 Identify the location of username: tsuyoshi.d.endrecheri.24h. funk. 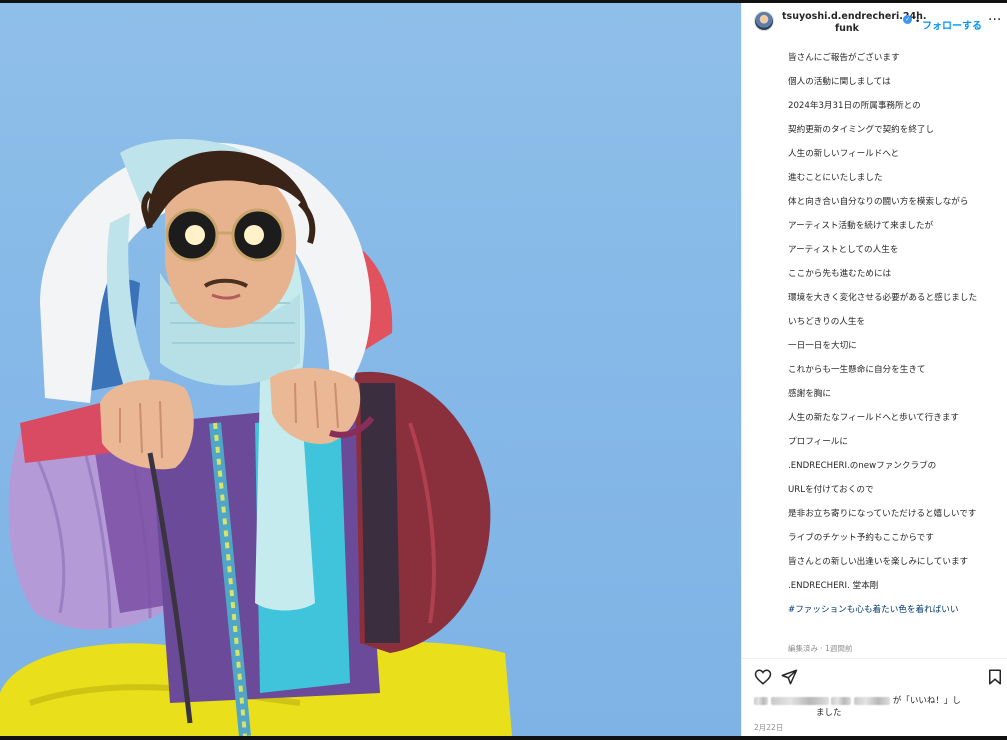
(854, 23).